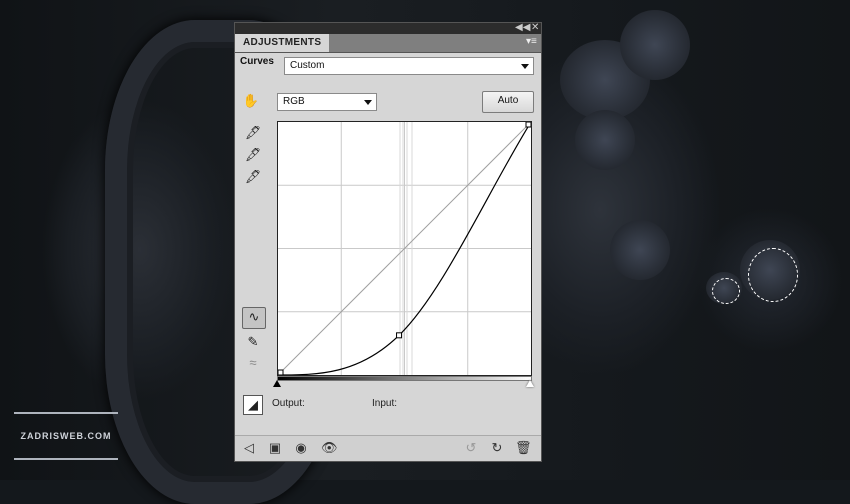 The height and width of the screenshot is (504, 850). What do you see at coordinates (535, 27) in the screenshot?
I see `close-icon: ✕` at bounding box center [535, 27].